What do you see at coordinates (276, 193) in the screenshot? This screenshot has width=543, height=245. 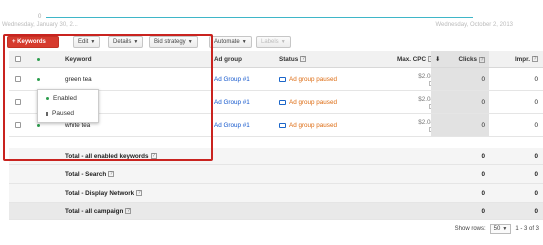 I see `total-row: Total - Display Network? 0 0` at bounding box center [276, 193].